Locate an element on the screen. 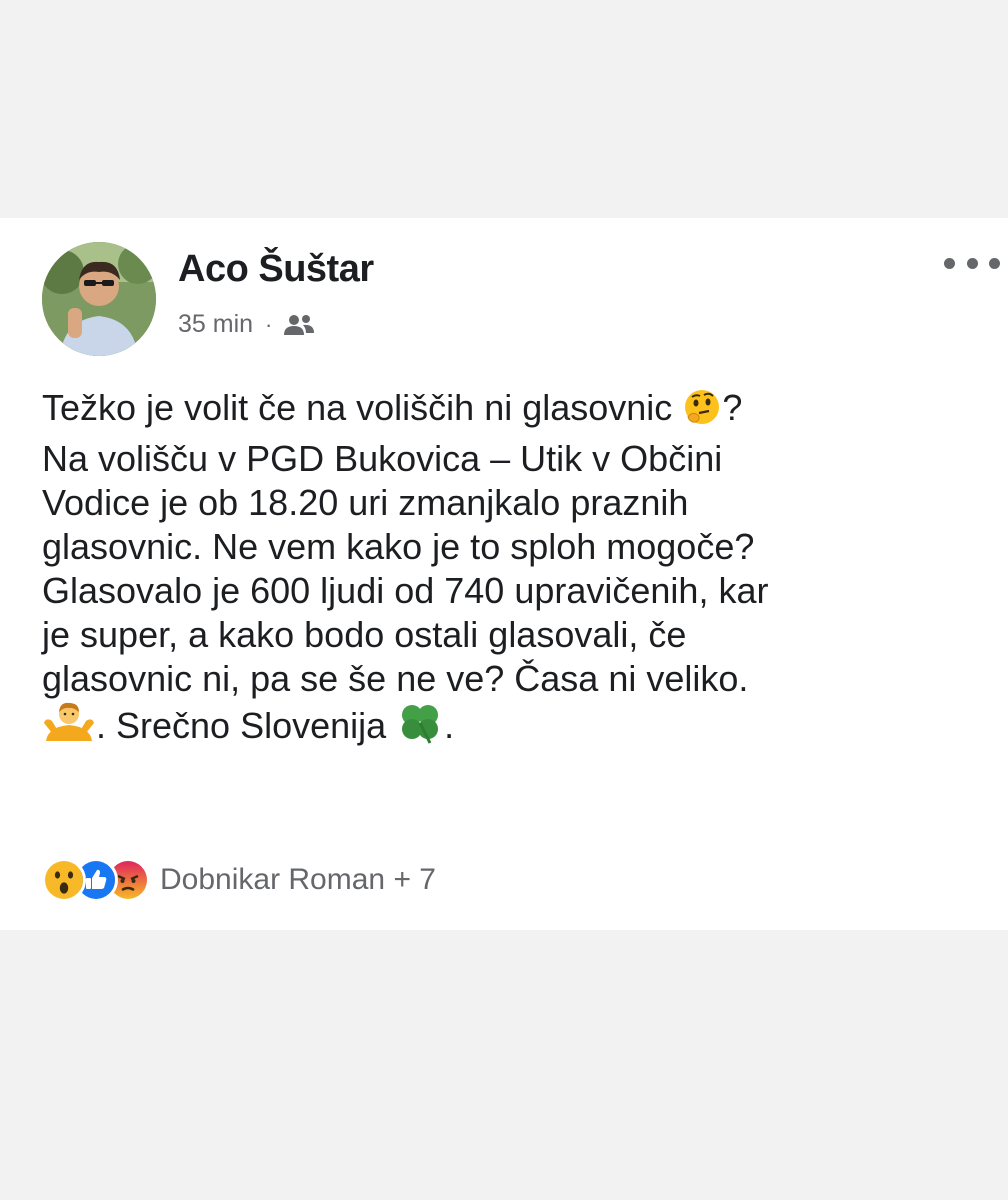 Image resolution: width=1008 pixels, height=1200 pixels. post-text-line: Vodice je ob 18.20 uri zmanjkalo praznih is located at coordinates (365, 502).